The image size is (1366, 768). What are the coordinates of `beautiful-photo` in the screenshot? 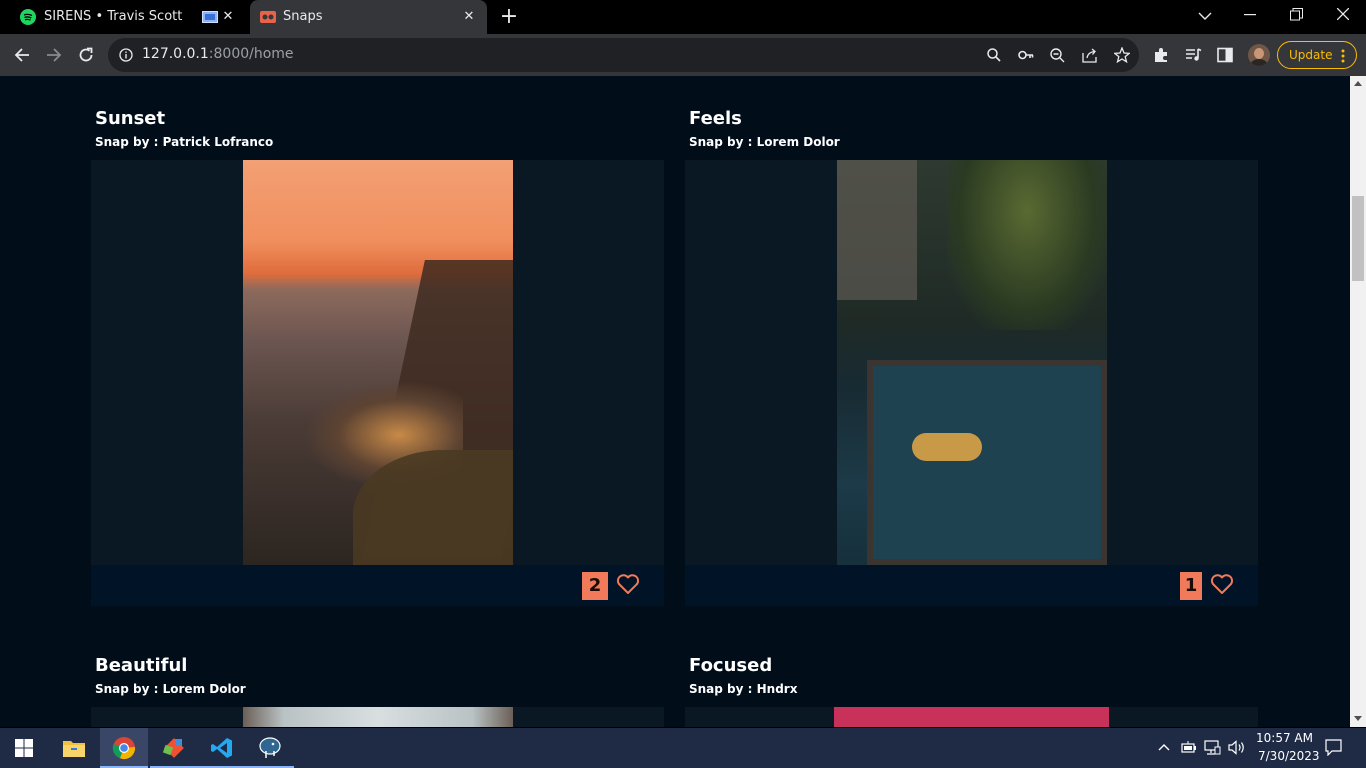 It's located at (378, 717).